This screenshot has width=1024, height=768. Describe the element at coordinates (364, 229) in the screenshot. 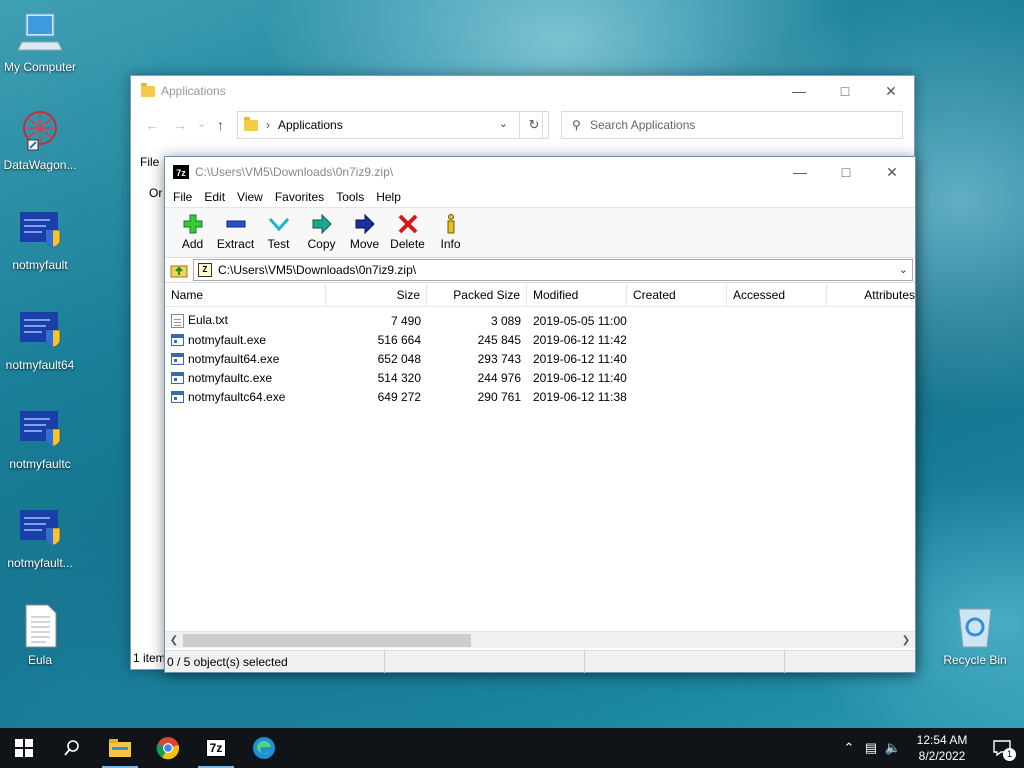

I see `move-button: Move` at that location.